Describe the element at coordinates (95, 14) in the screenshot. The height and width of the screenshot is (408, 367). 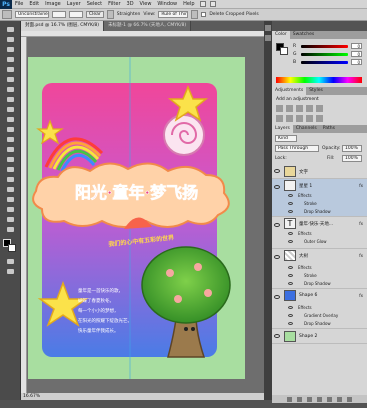
I see `clear-button: Clear` at that location.